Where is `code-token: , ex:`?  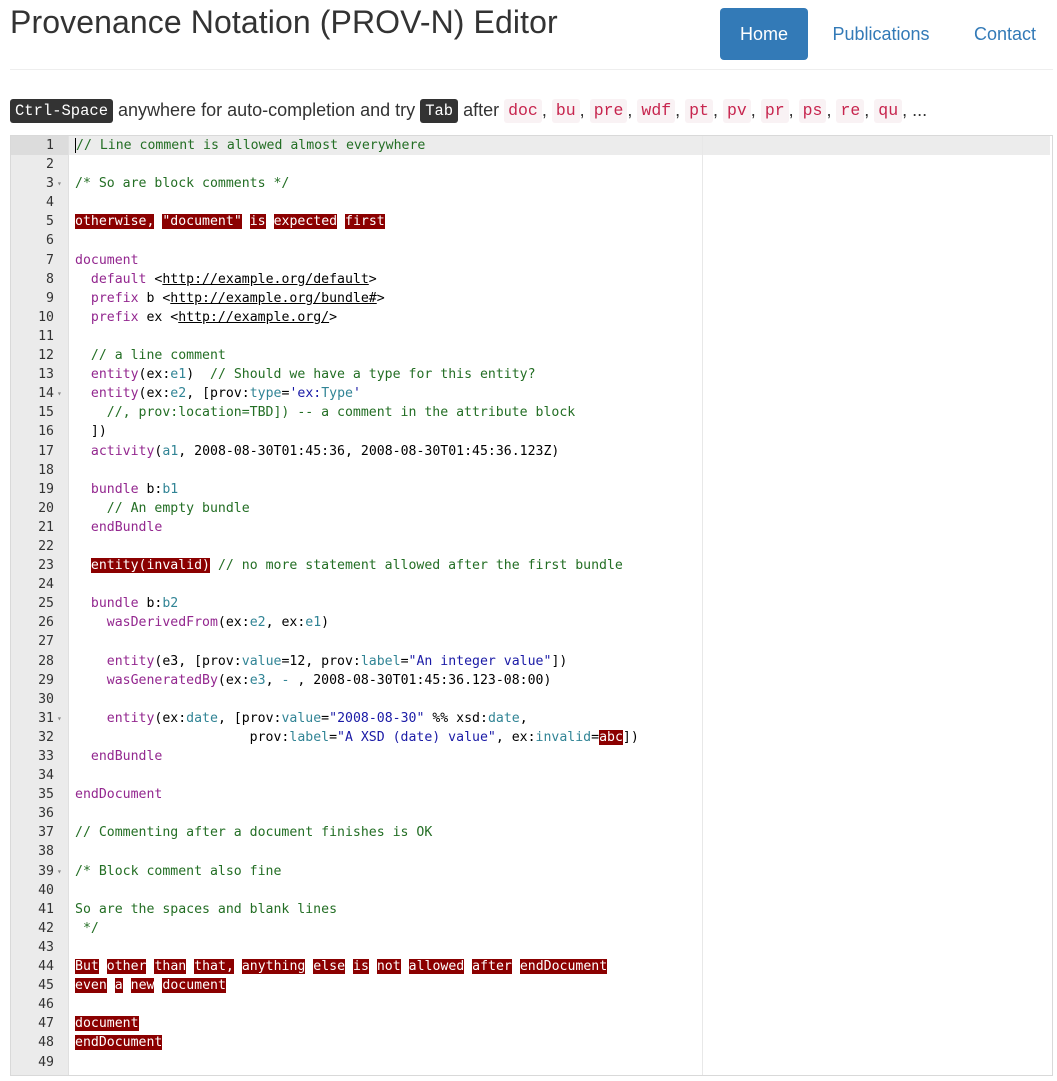
code-token: , ex: is located at coordinates (285, 623).